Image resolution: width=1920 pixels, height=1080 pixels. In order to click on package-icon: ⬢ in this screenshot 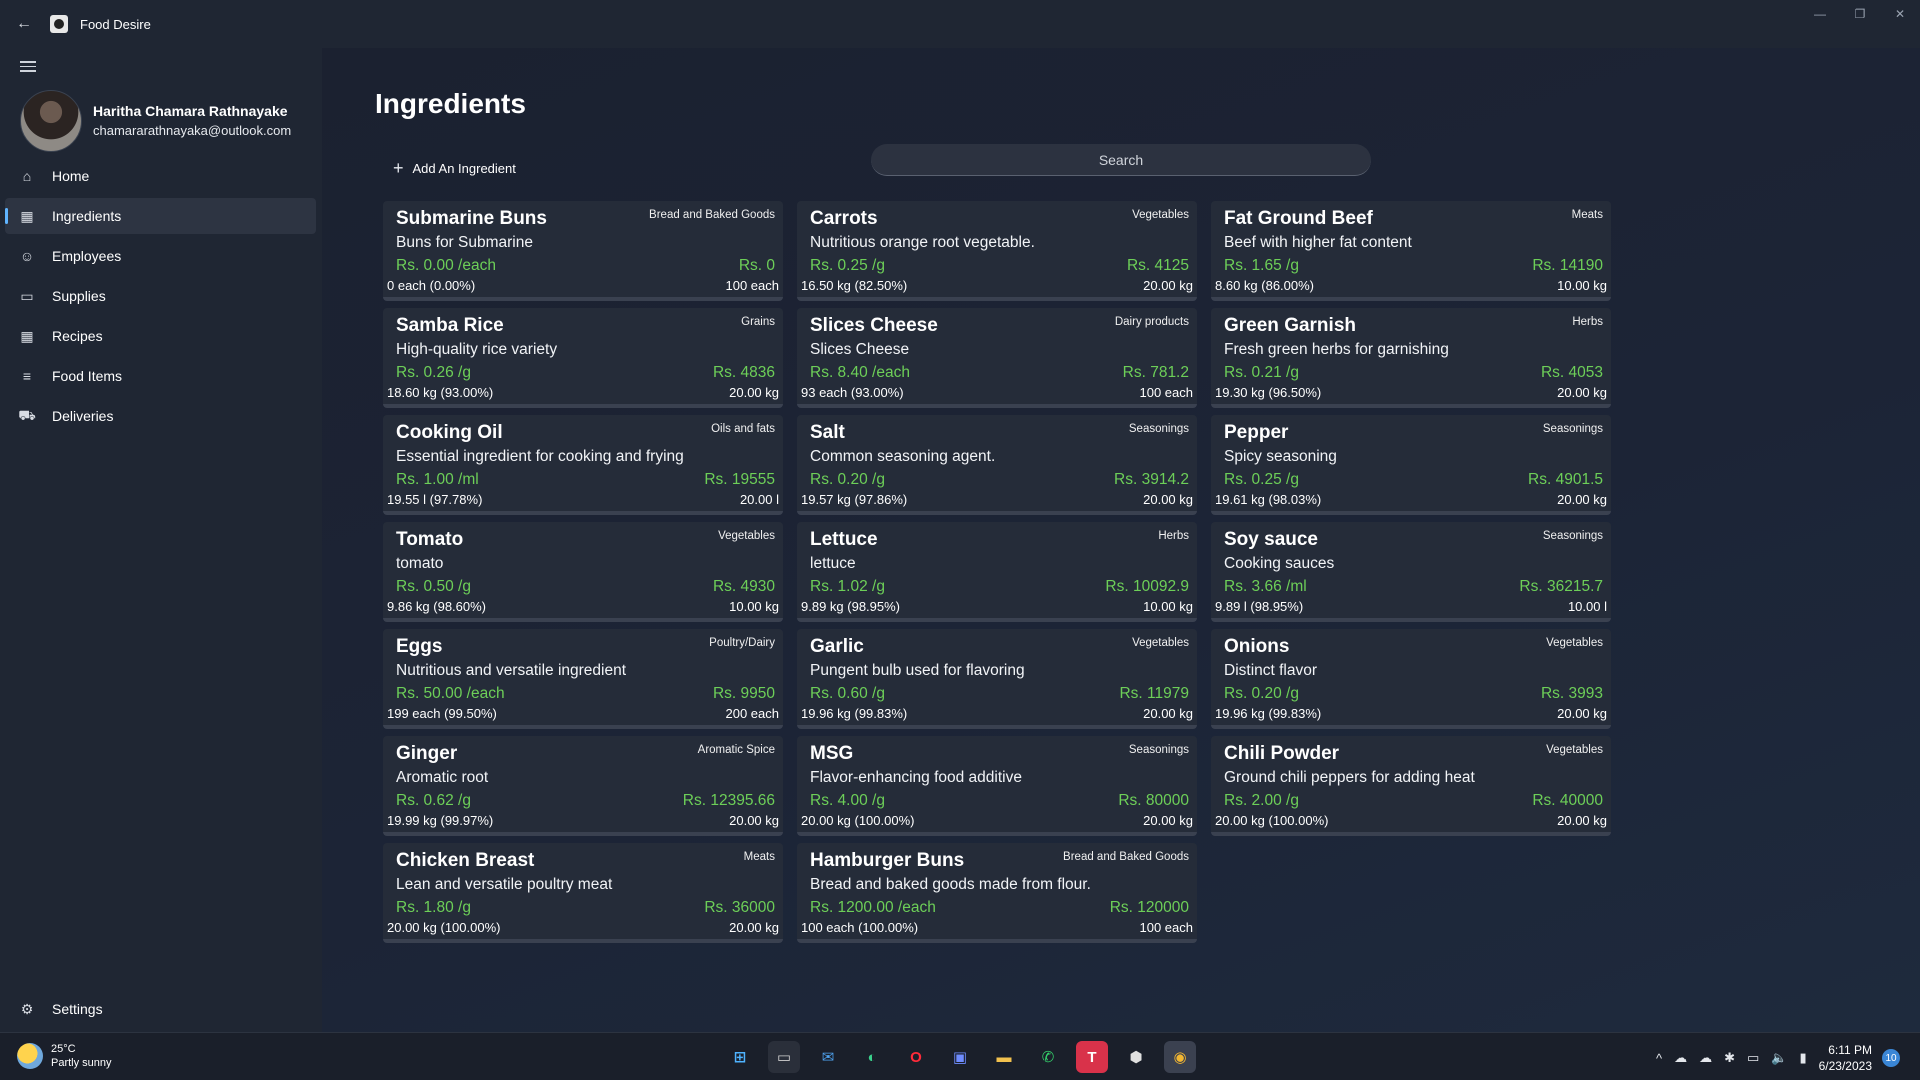, I will do `click(1136, 1057)`.